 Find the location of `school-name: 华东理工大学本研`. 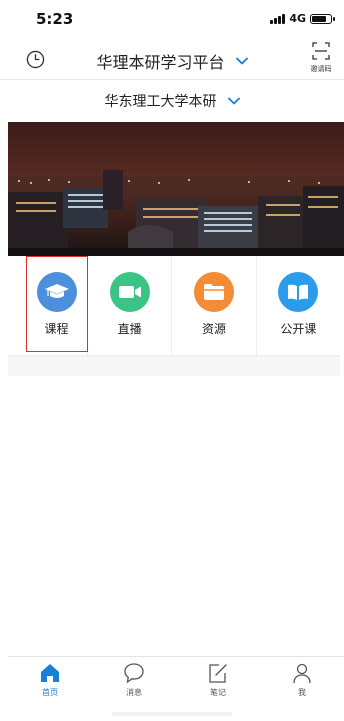

school-name: 华东理工大学本研 is located at coordinates (160, 102).